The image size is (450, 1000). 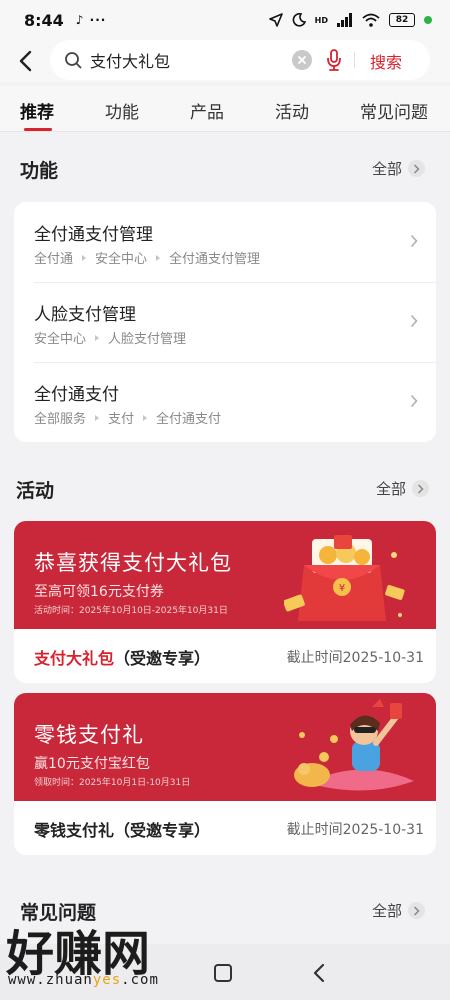 What do you see at coordinates (37, 110) in the screenshot?
I see `tab-recommended: 推荐` at bounding box center [37, 110].